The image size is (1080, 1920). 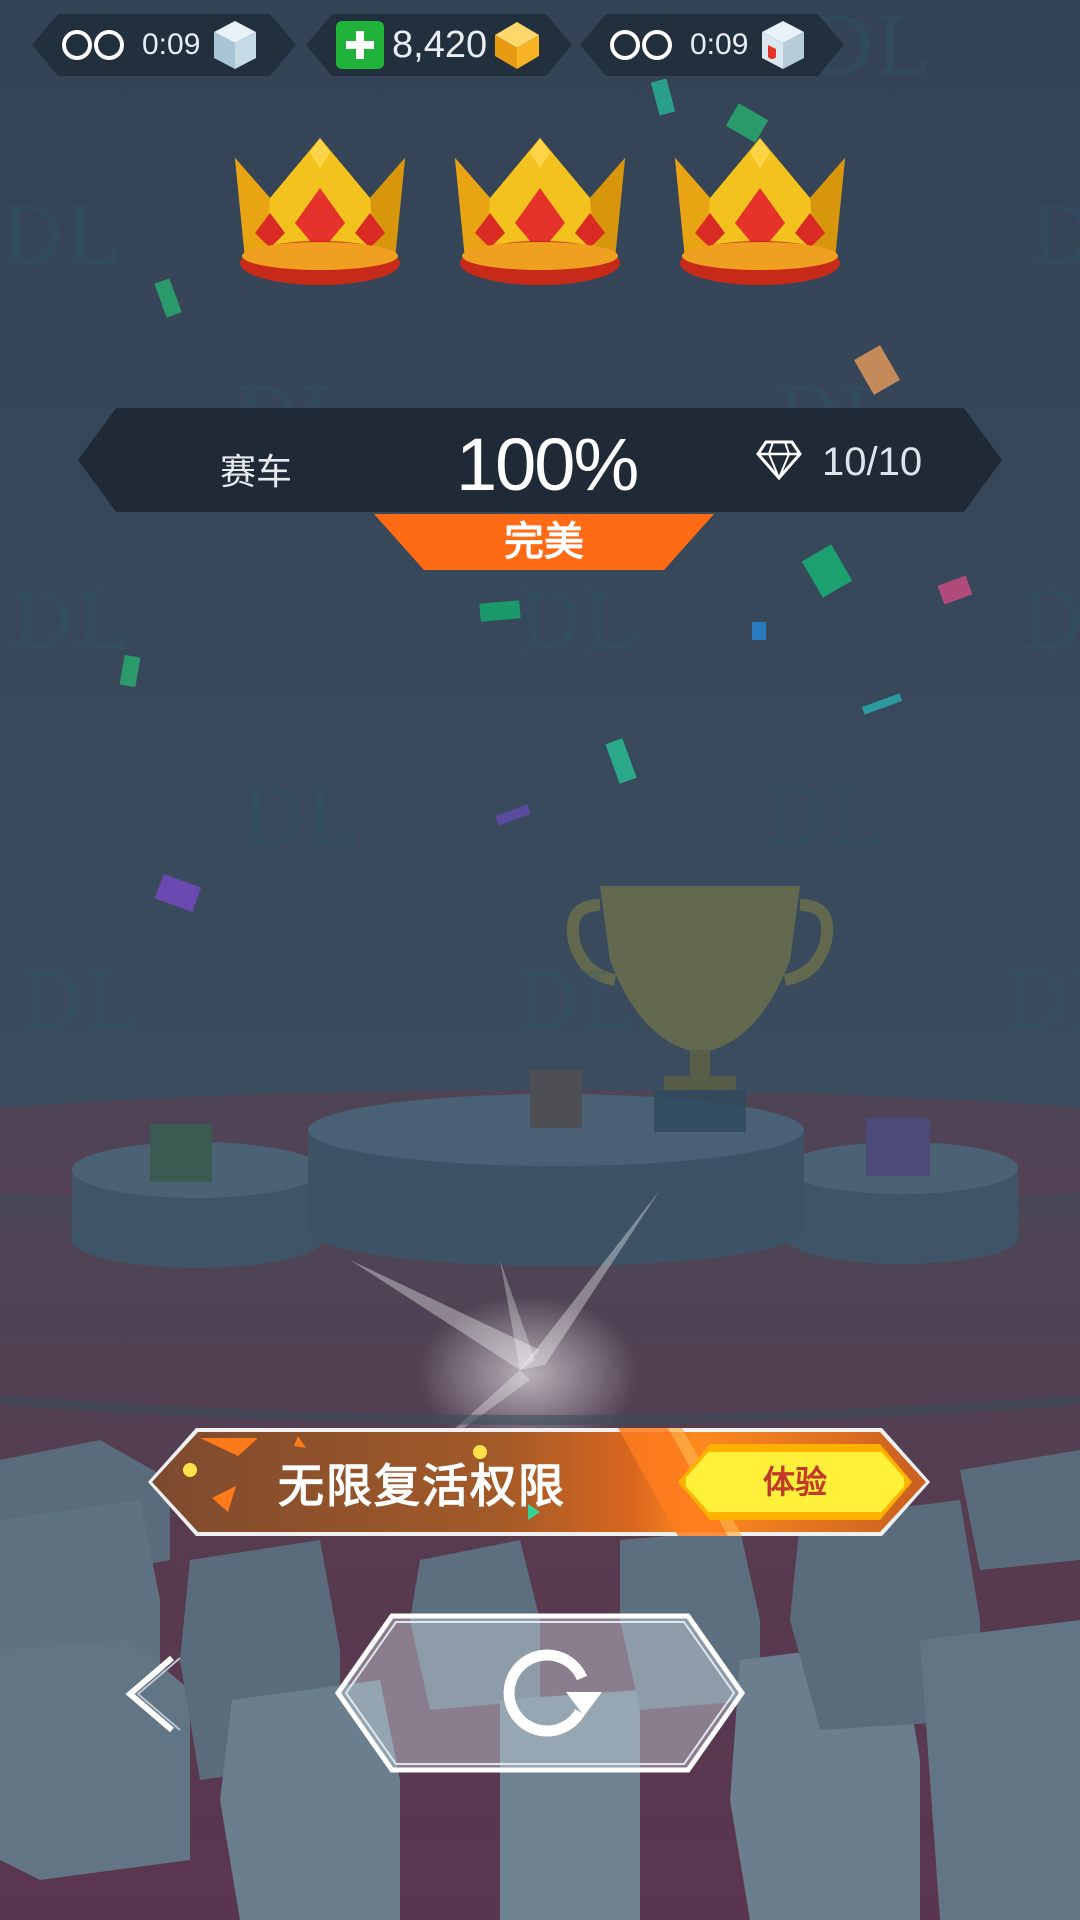 I want to click on shield-cube-timer: 0:09, so click(x=719, y=44).